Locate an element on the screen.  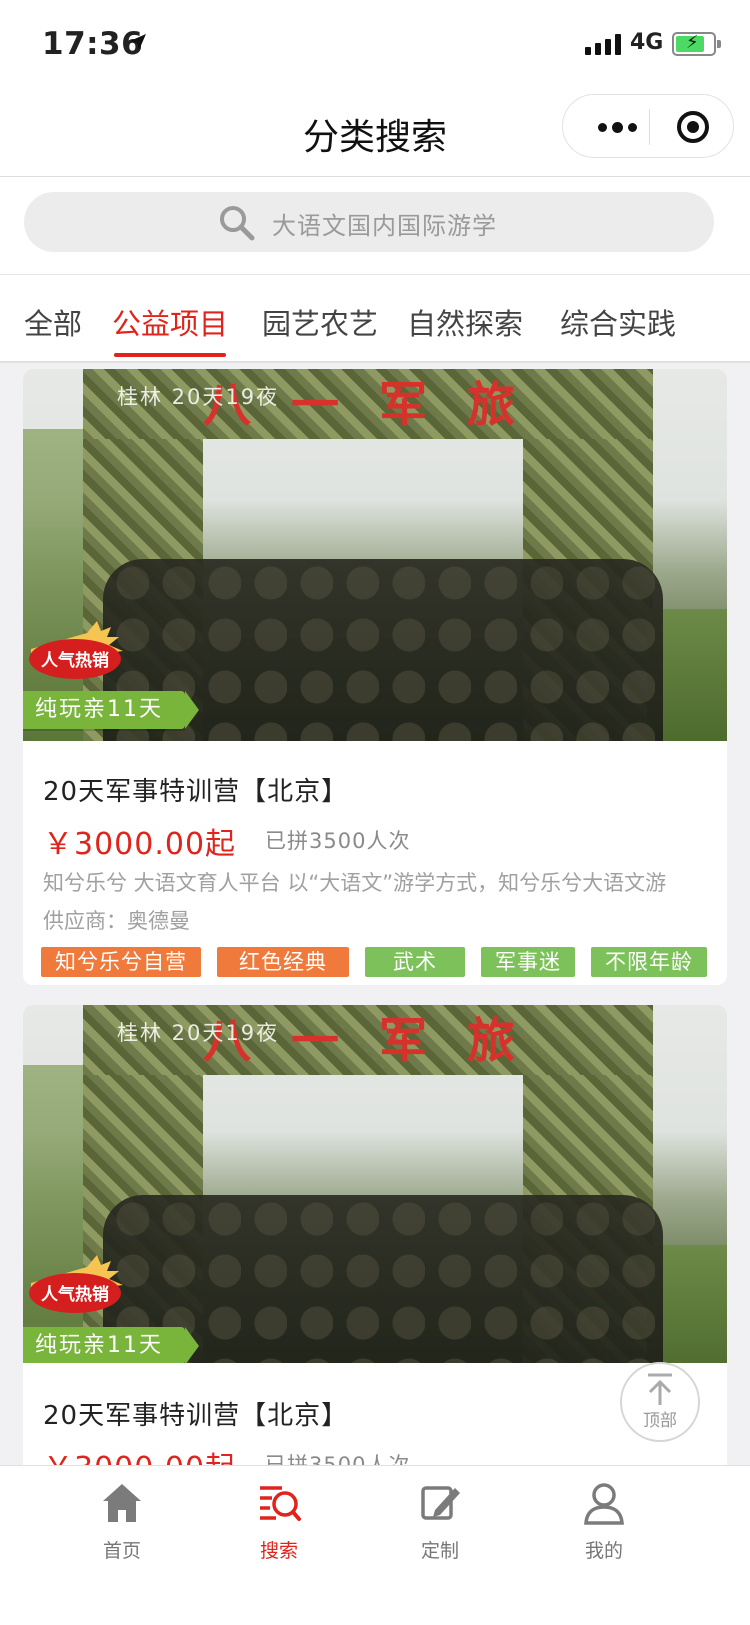
network-label: 4G is located at coordinates (647, 42).